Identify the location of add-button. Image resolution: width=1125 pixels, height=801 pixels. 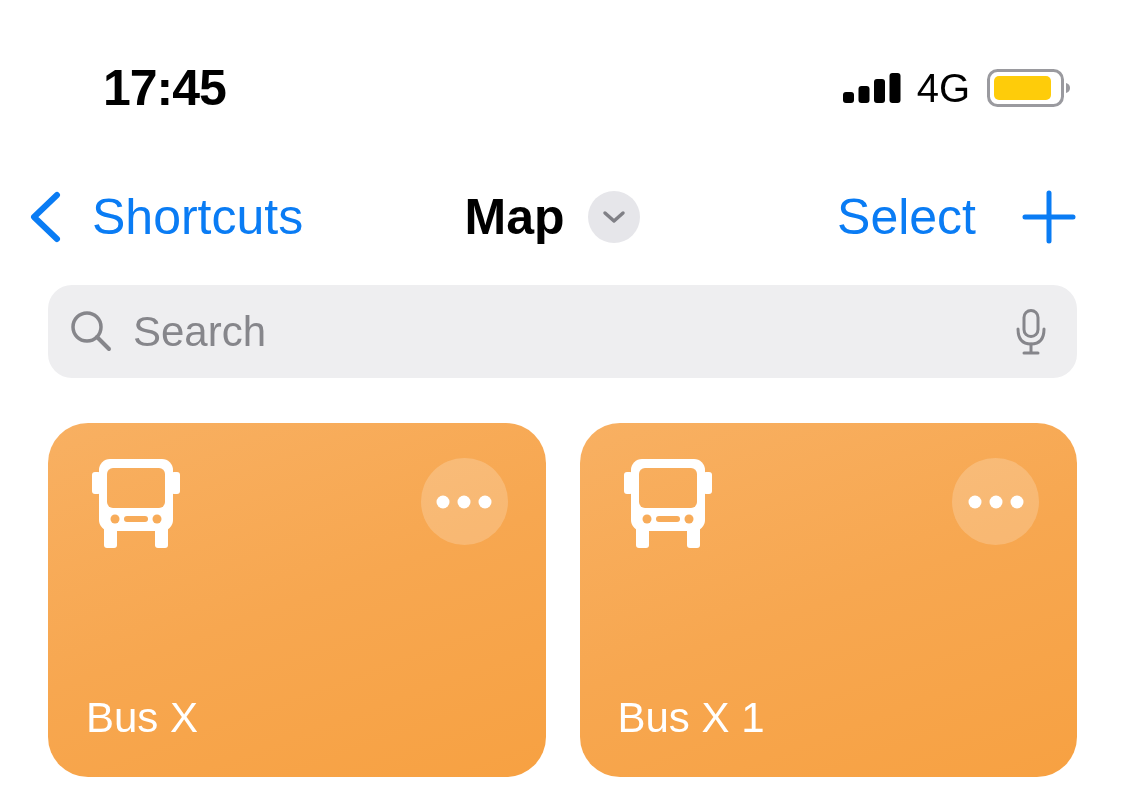
(1049, 217).